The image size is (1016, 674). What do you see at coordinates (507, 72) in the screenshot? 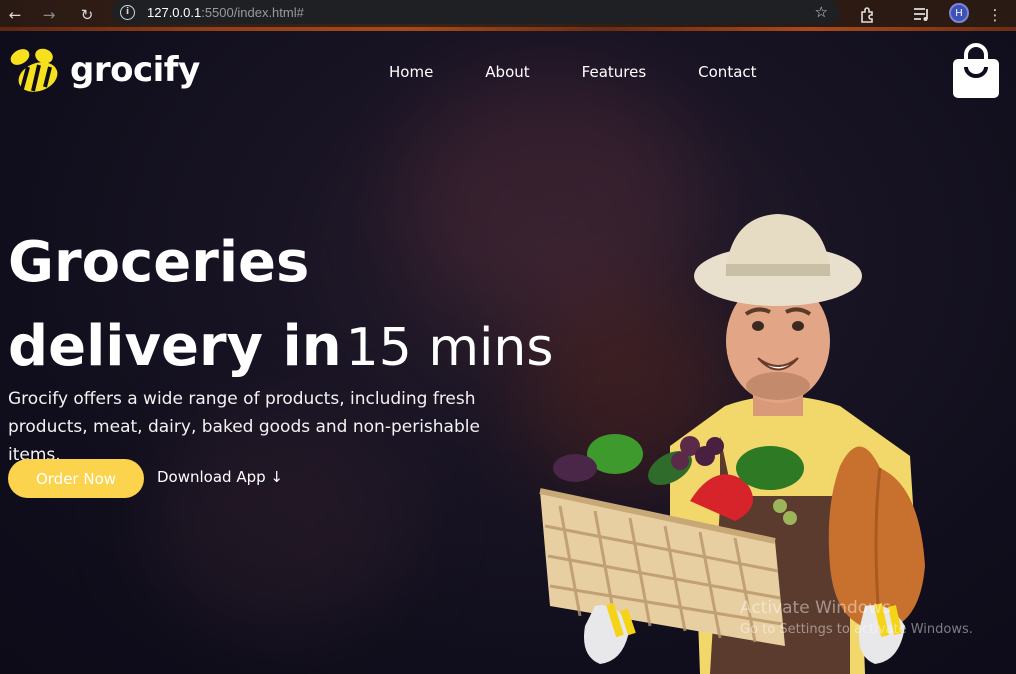
I see `nav-about: About` at bounding box center [507, 72].